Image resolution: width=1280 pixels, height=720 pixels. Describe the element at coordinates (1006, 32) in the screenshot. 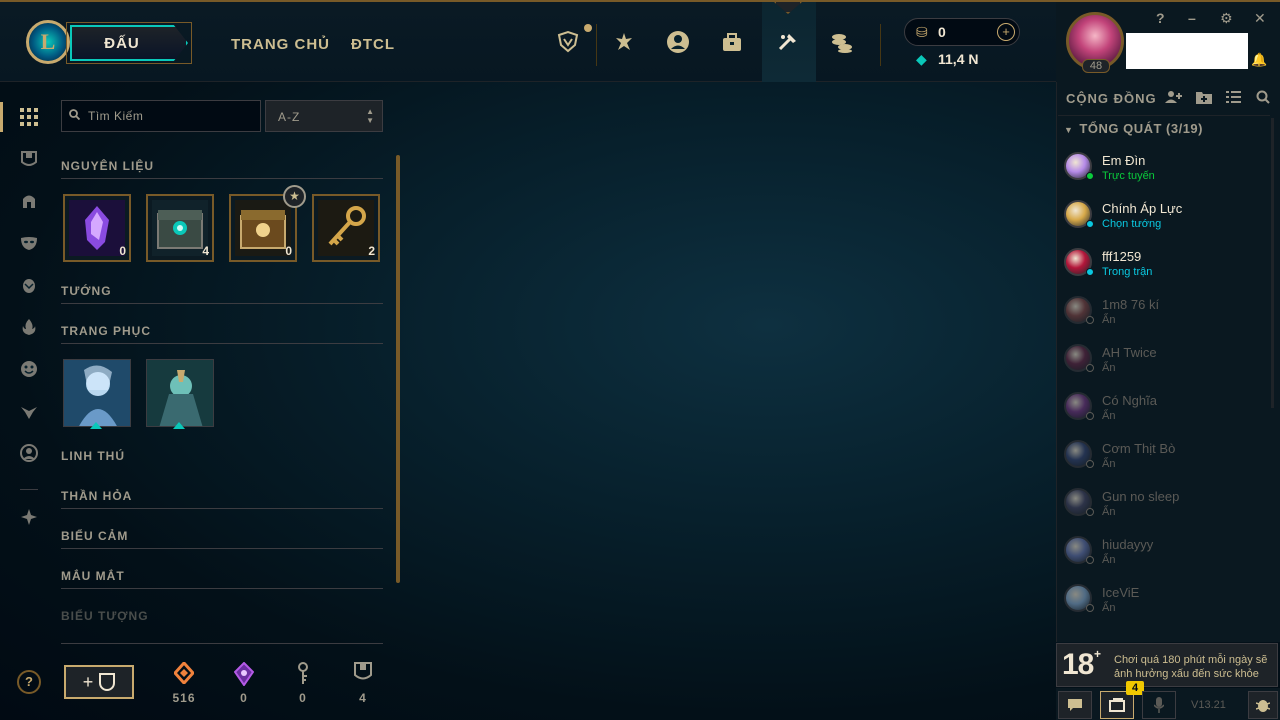

I see `buy-rp-button: +` at that location.